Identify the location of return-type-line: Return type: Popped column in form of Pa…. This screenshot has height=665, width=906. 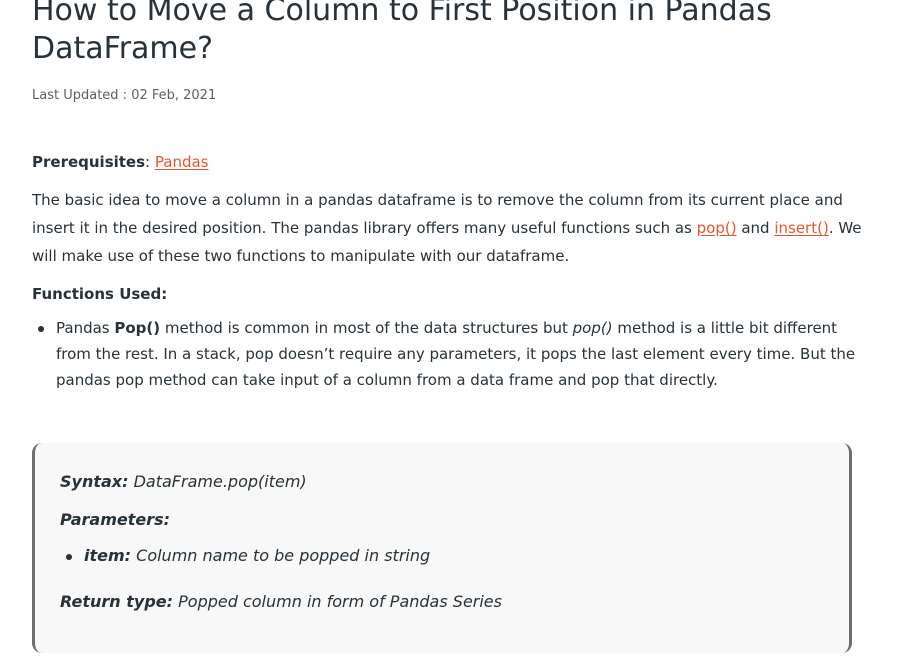
(442, 602).